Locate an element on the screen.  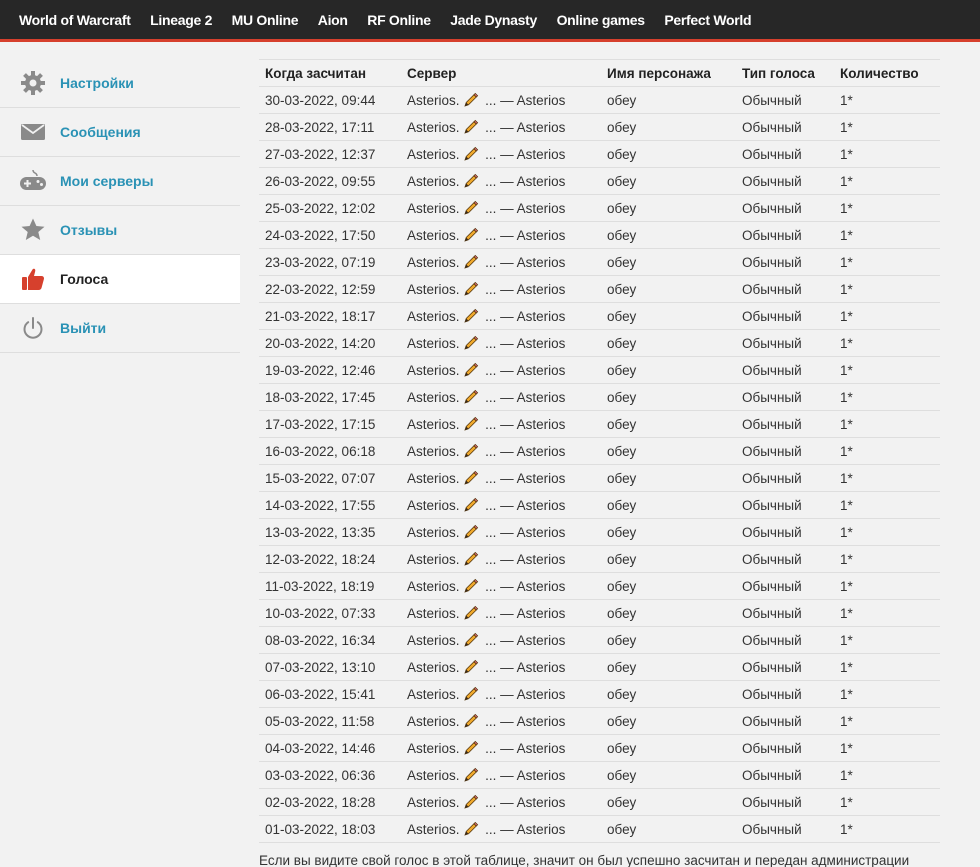
nav-link-mu-online: MU Online is located at coordinates (265, 20).